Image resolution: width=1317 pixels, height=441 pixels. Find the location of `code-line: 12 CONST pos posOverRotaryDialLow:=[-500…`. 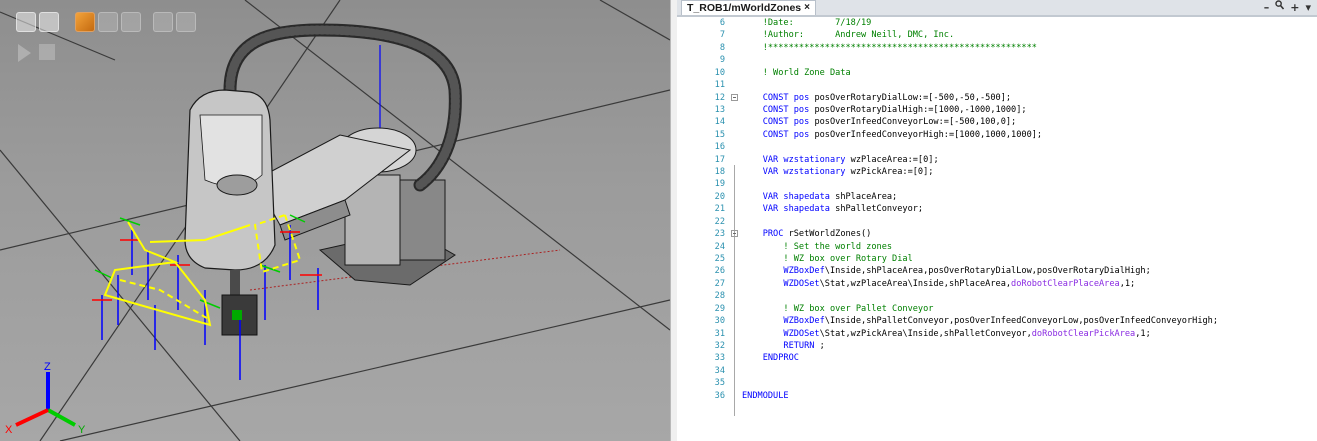

code-line: 12 CONST pos posOverRotaryDialLow:=[-500… is located at coordinates (997, 98).